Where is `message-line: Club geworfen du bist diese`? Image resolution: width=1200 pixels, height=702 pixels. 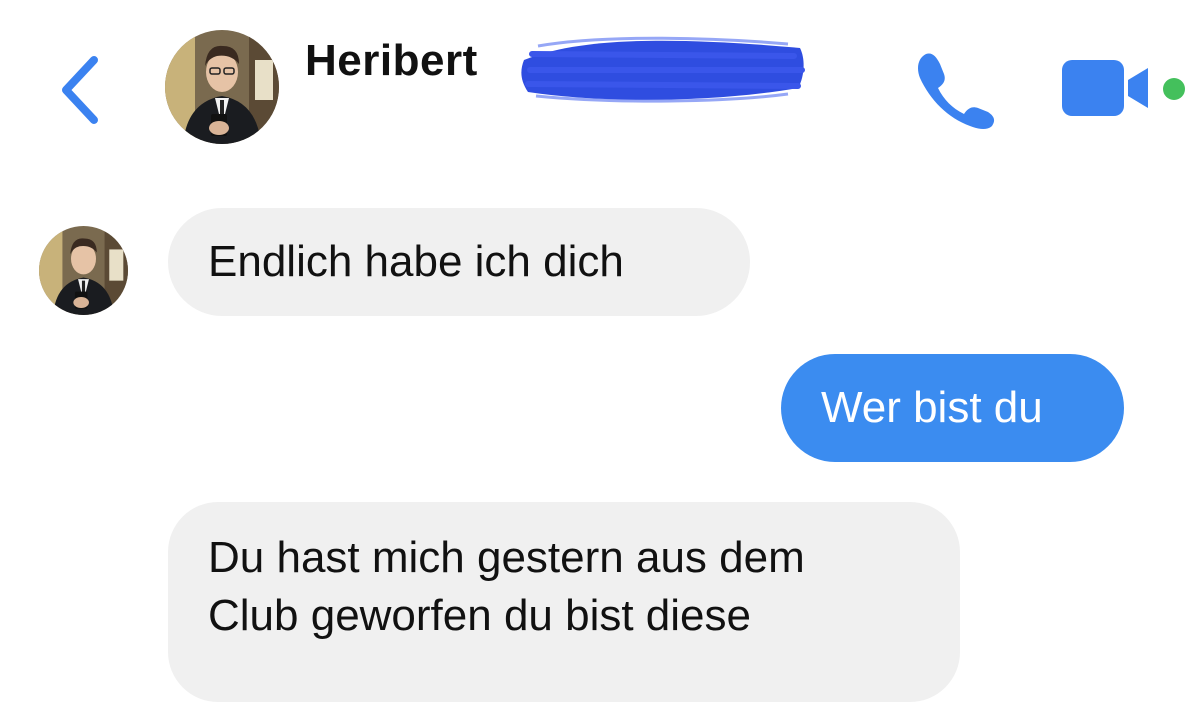 message-line: Club geworfen du bist diese is located at coordinates (479, 615).